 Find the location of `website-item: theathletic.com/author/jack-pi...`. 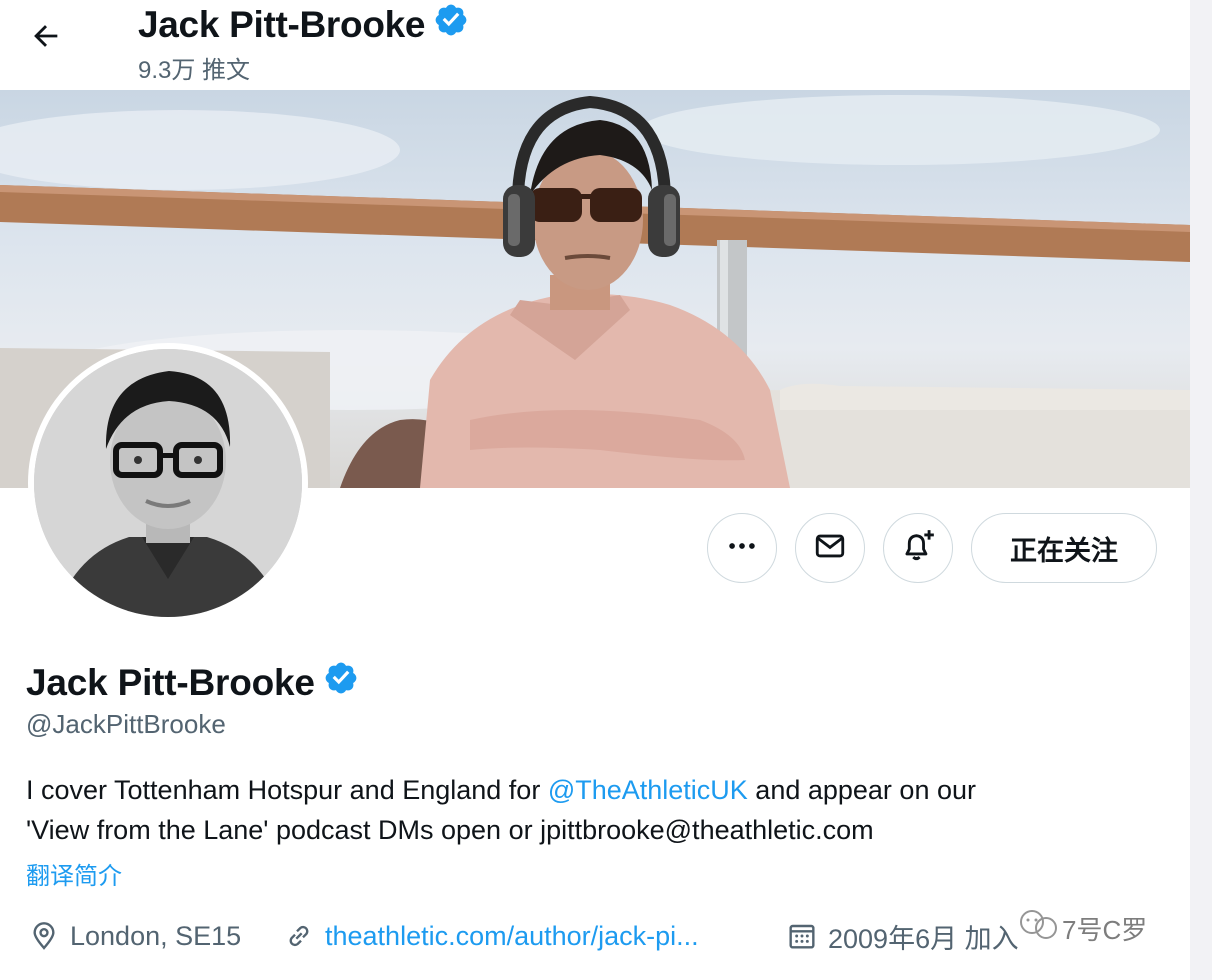

website-item: theathletic.com/author/jack-pi... is located at coordinates (491, 936).